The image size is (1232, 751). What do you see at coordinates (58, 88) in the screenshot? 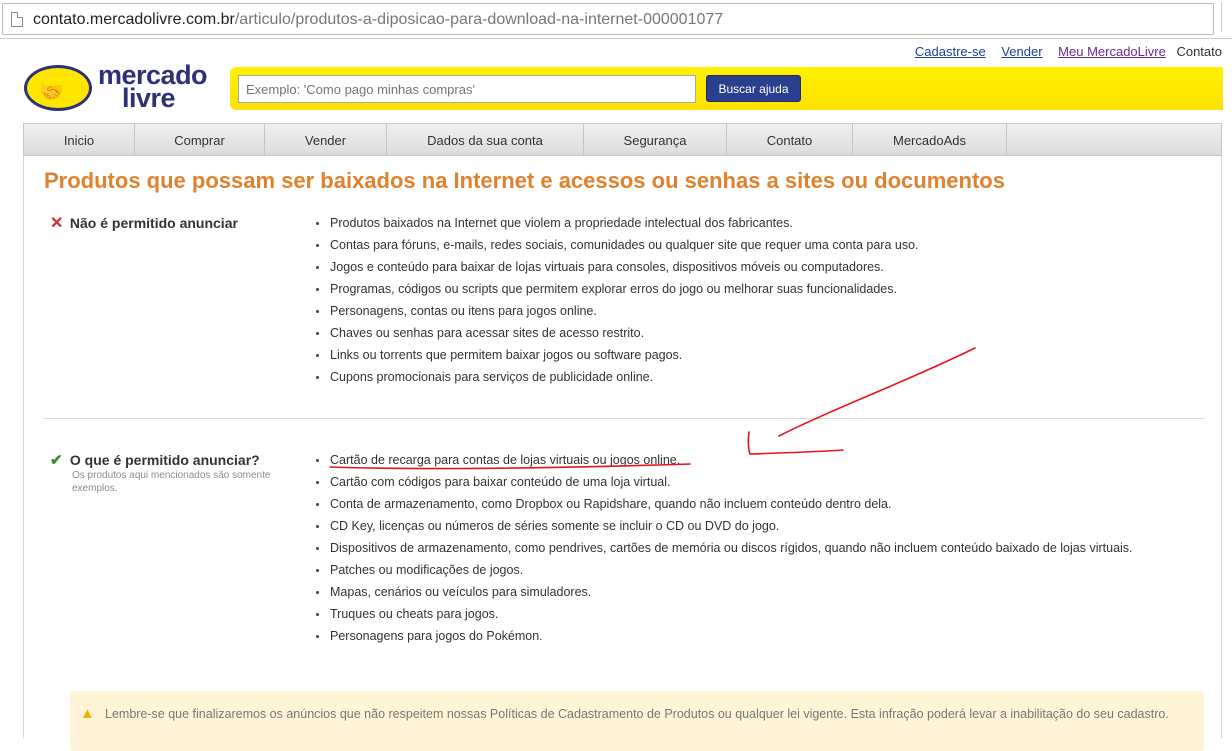
I see `handshake-logo-icon: 🤝` at bounding box center [58, 88].